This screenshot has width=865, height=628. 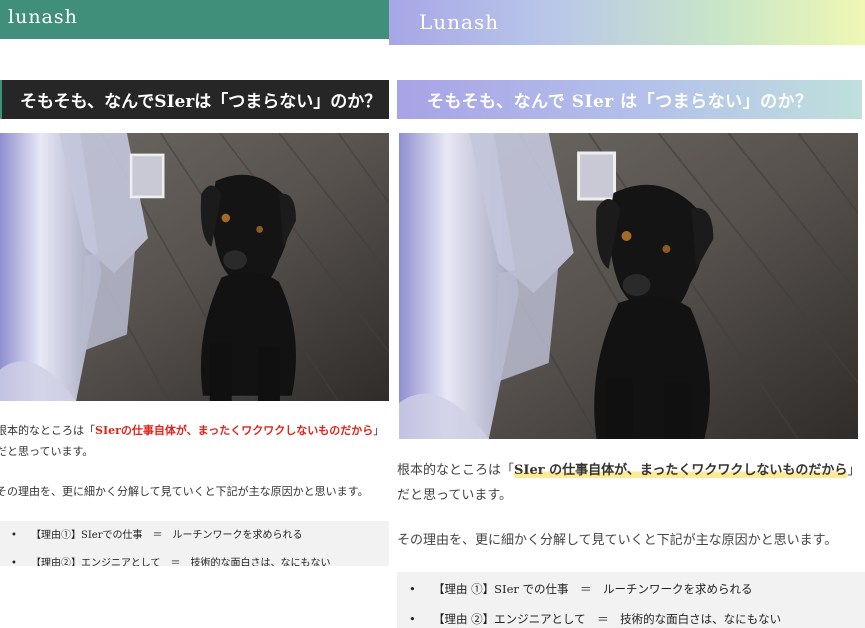 What do you see at coordinates (43, 17) in the screenshot?
I see `site-title-link: lunash` at bounding box center [43, 17].